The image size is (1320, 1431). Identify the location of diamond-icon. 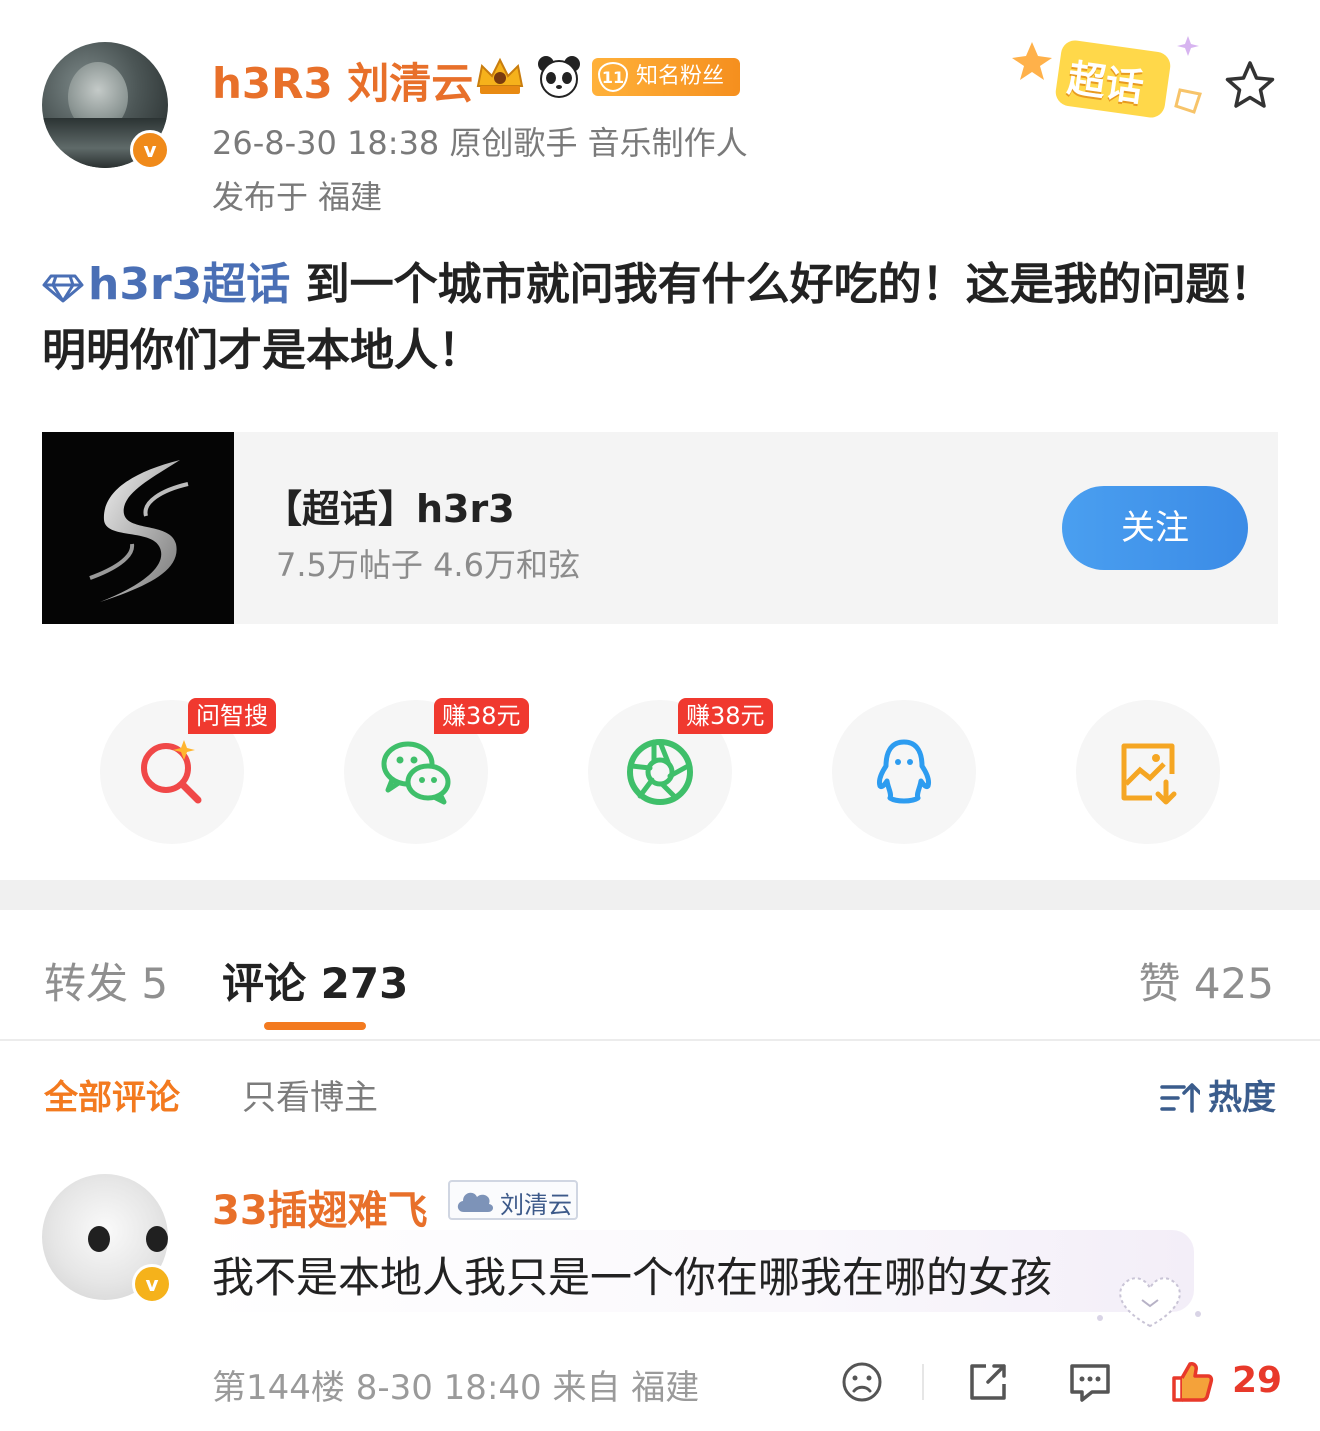
(63, 288).